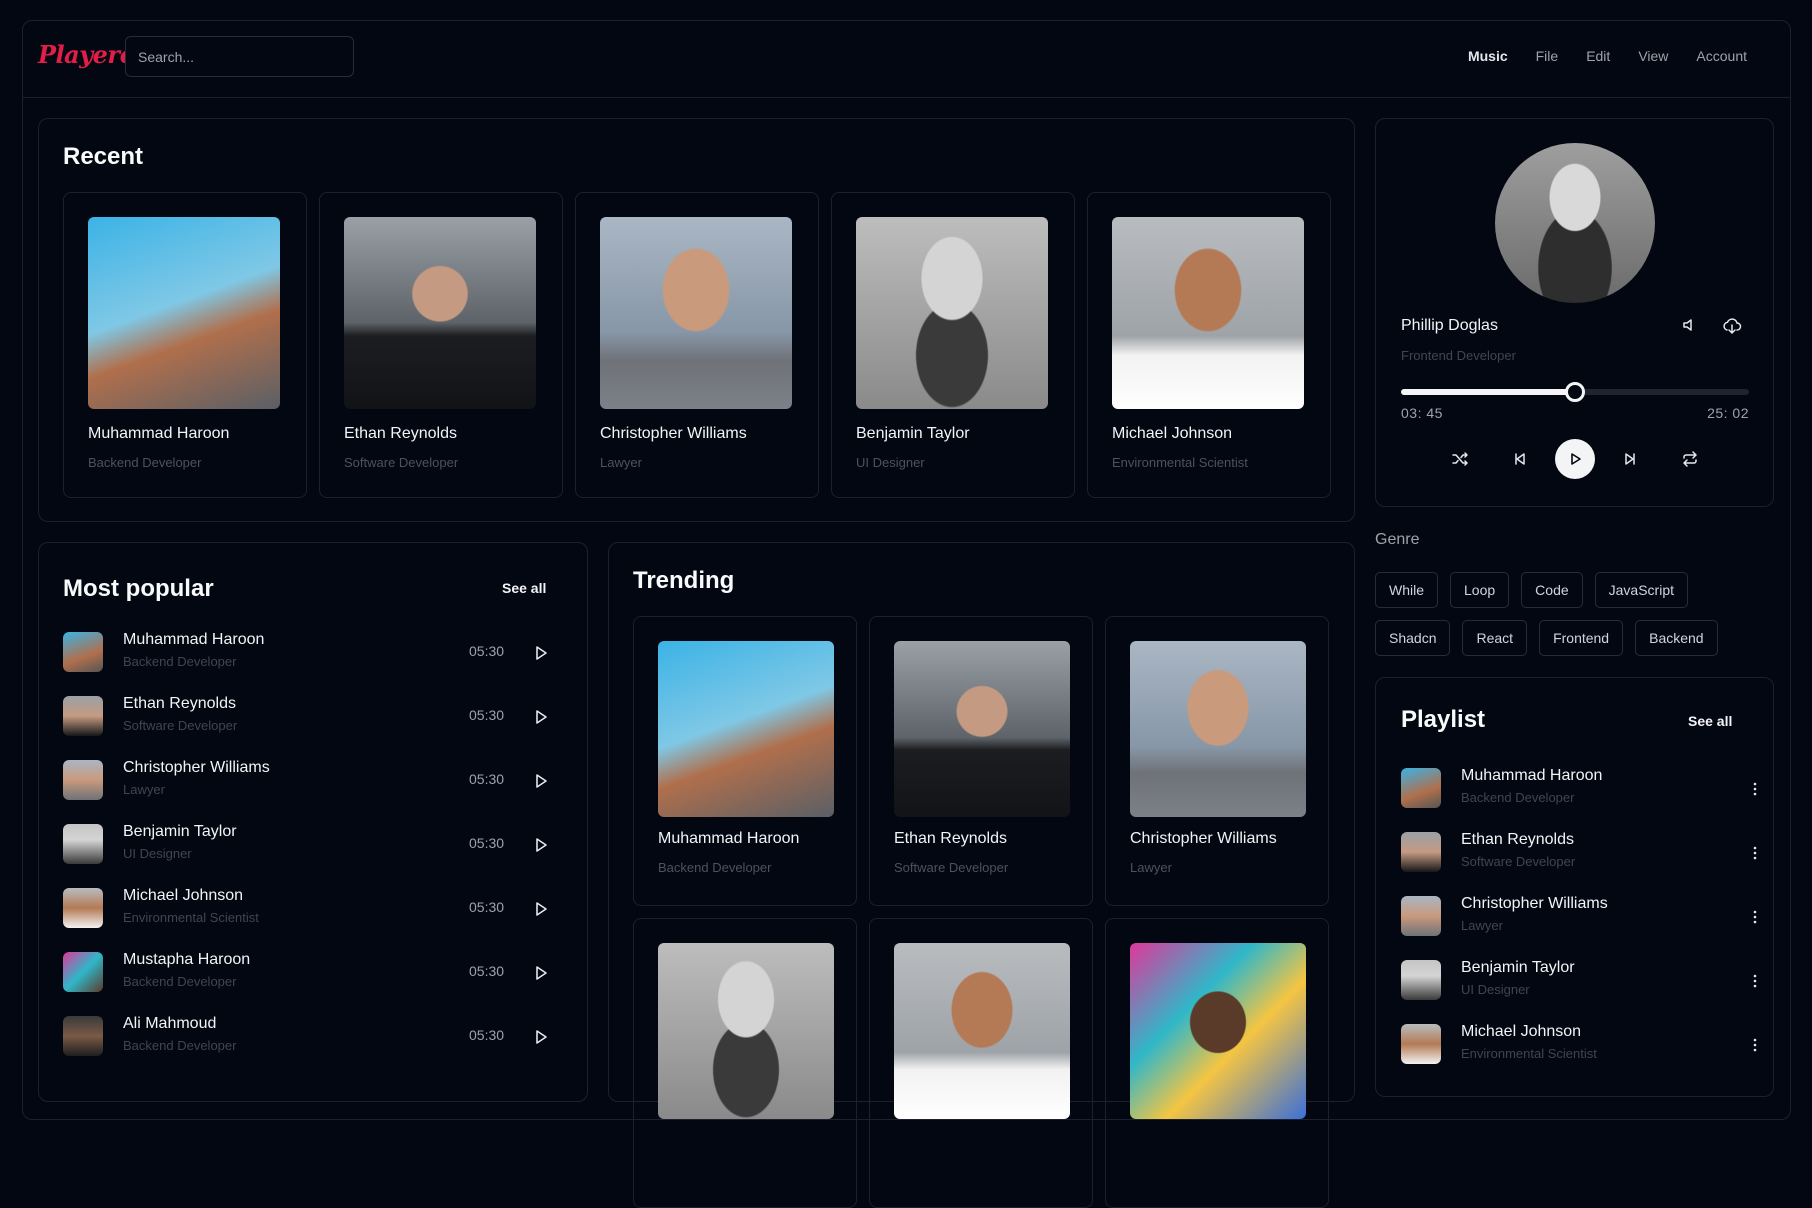 The width and height of the screenshot is (1812, 1208). Describe the element at coordinates (308, 653) in the screenshot. I see `list-item: Muhammad Haroon Backend Developer 05:30` at that location.